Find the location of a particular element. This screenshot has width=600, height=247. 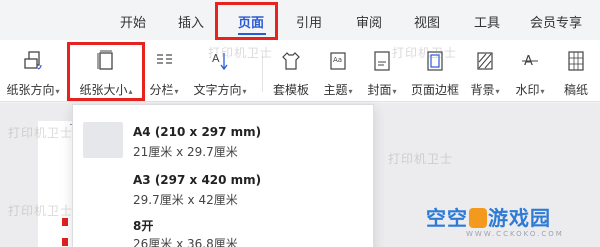

orientation-label: 纸张方向 is located at coordinates (30, 90).